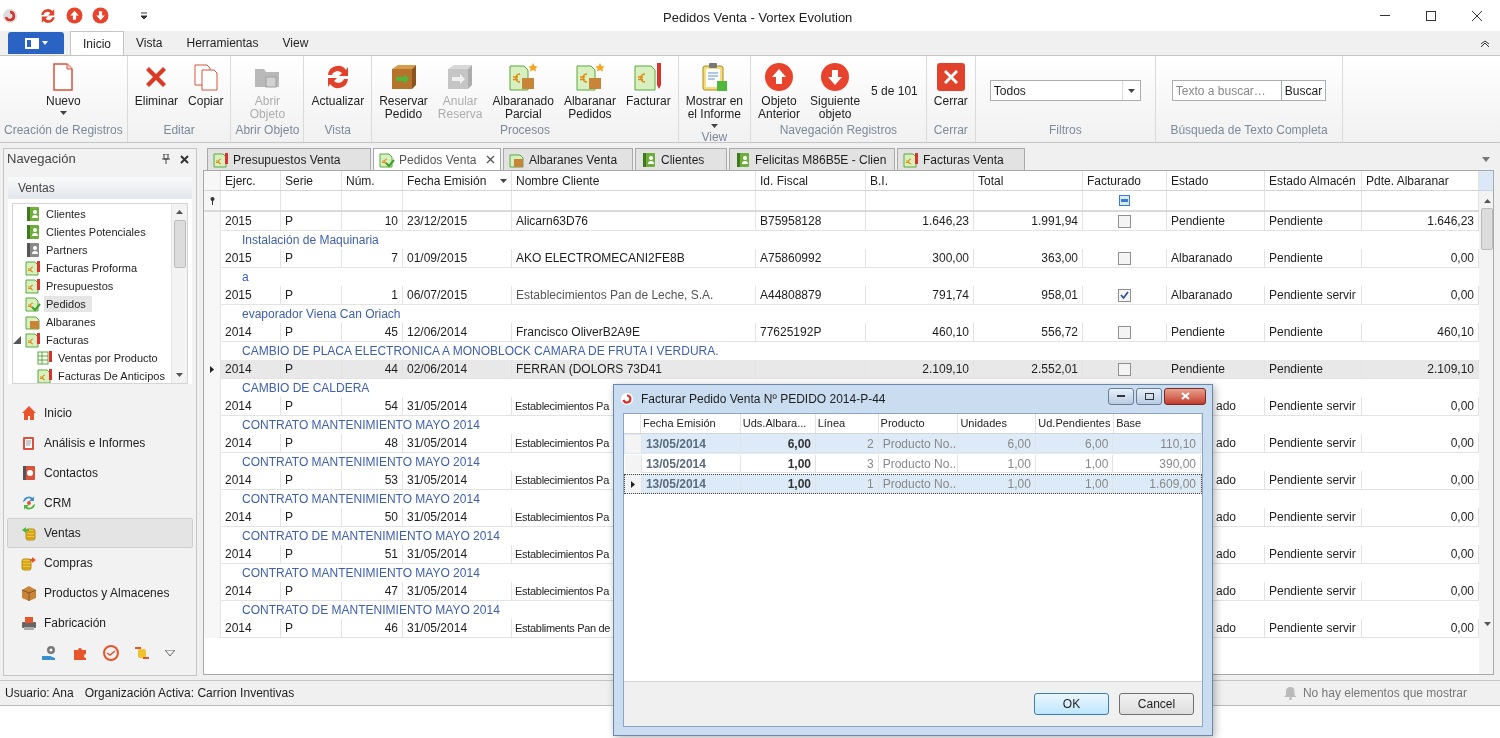 This screenshot has width=1500, height=738. What do you see at coordinates (189, 693) in the screenshot?
I see `status-text: Organización Activa: Carrion Inventivas` at bounding box center [189, 693].